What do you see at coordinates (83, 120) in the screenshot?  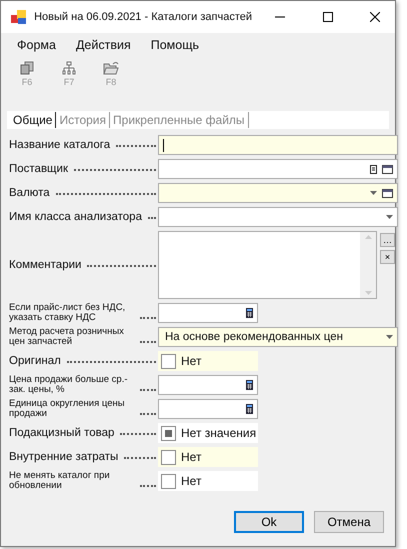 I see `tab: История` at bounding box center [83, 120].